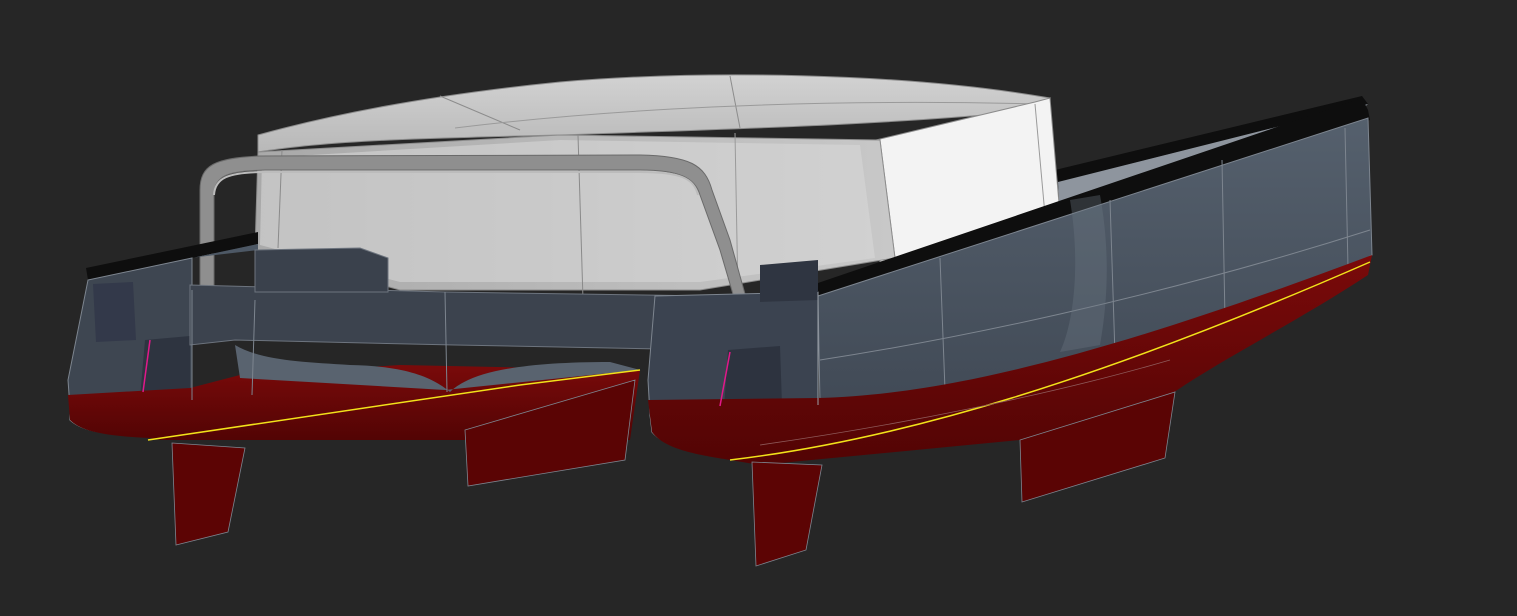 Image resolution: width=1517 pixels, height=616 pixels. I want to click on port-rudder, so click(208, 494).